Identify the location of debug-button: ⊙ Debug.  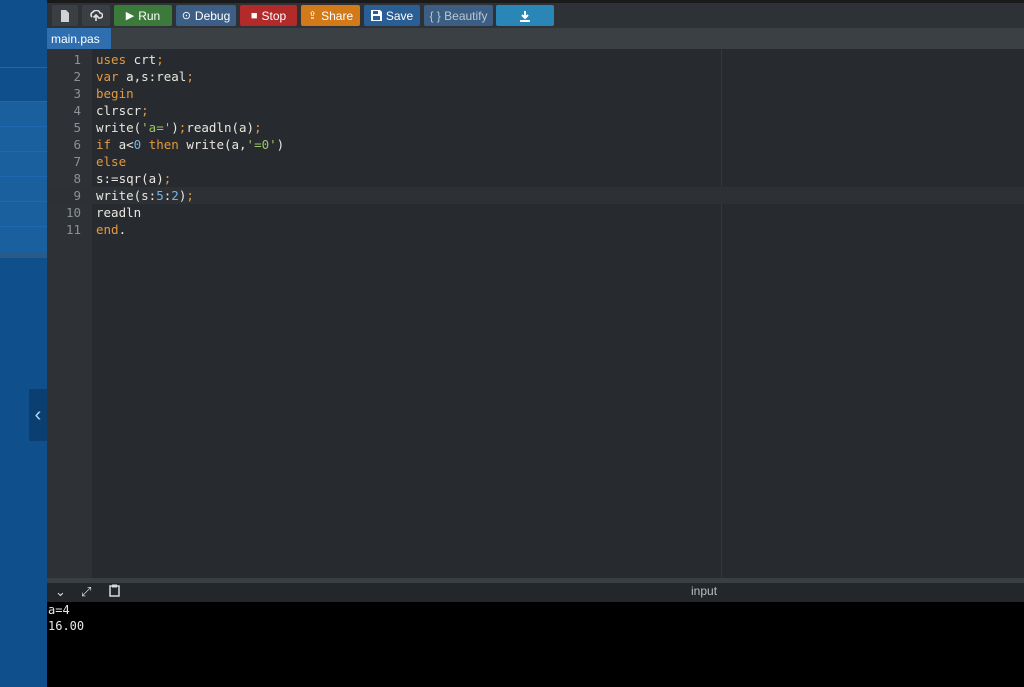
(206, 15).